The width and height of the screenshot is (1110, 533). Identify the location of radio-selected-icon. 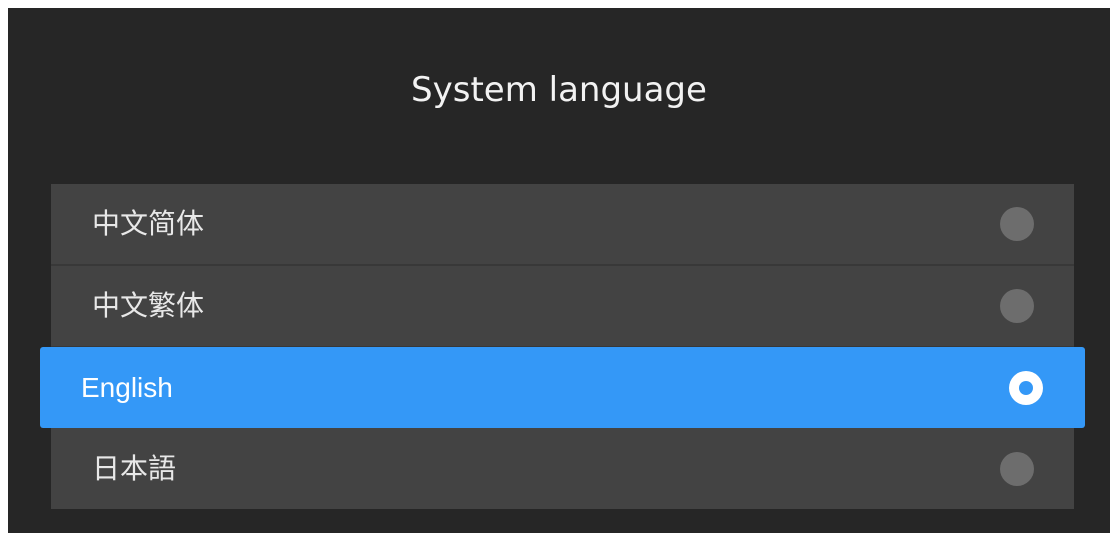
(1026, 387).